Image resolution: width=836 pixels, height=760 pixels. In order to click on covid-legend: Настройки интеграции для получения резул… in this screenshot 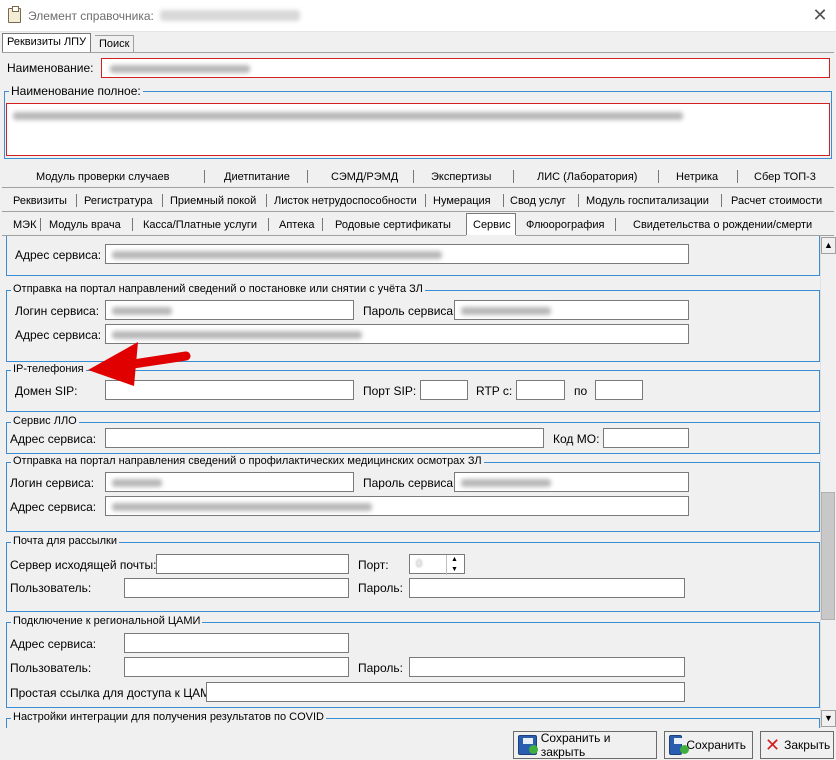, I will do `click(168, 717)`.